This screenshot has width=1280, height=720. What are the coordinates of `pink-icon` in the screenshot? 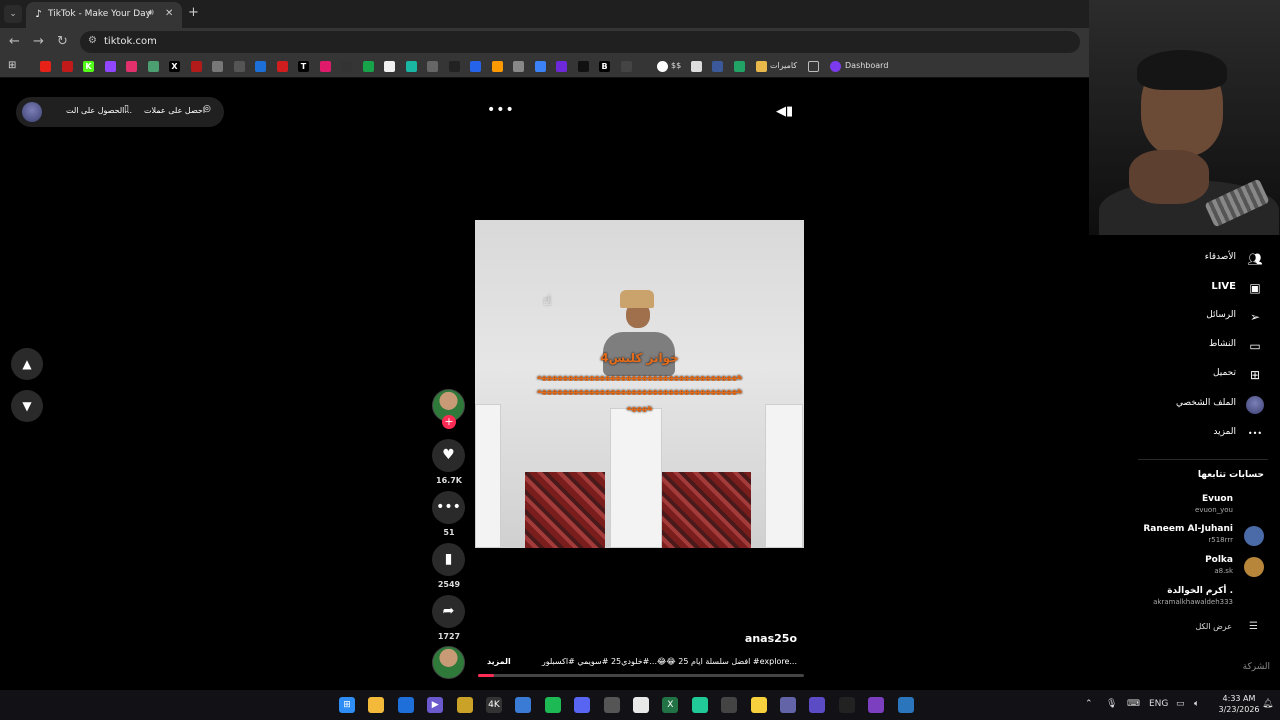 It's located at (325, 66).